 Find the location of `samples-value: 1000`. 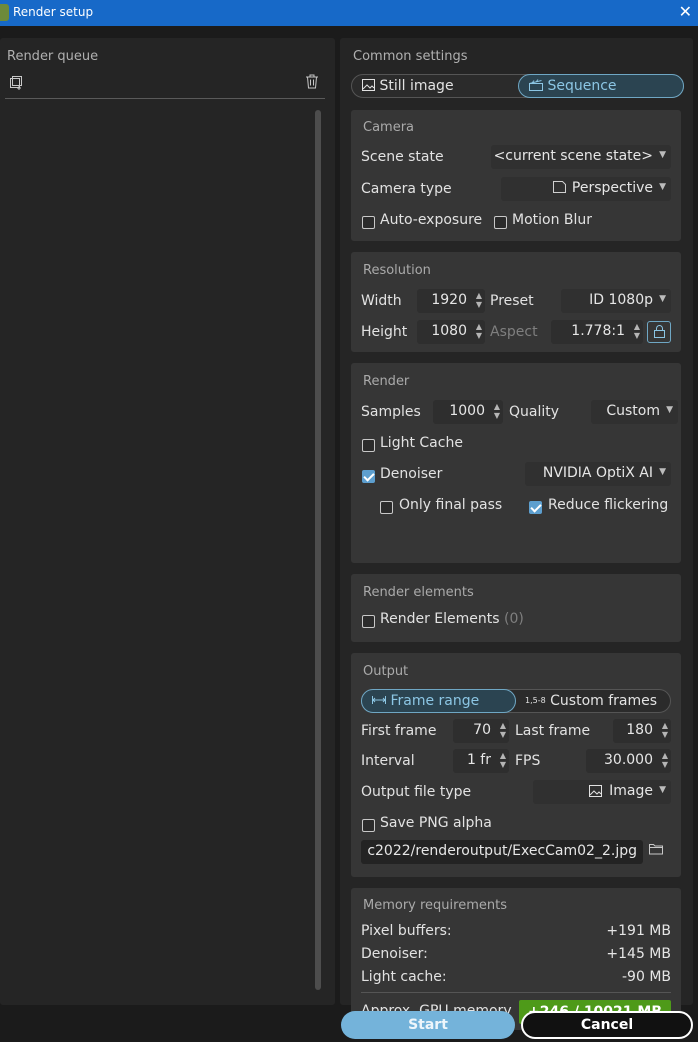

samples-value: 1000 is located at coordinates (467, 411).